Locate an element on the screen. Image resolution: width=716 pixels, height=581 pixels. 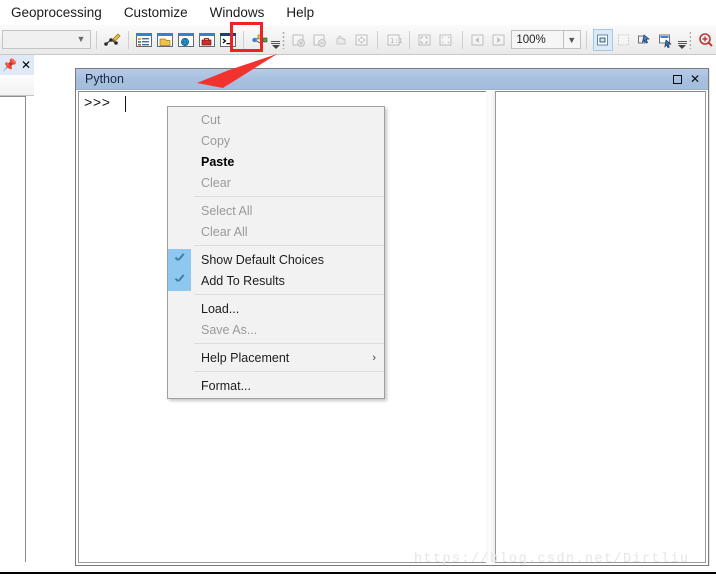
svg-text: 1:1 is located at coordinates (396, 41).